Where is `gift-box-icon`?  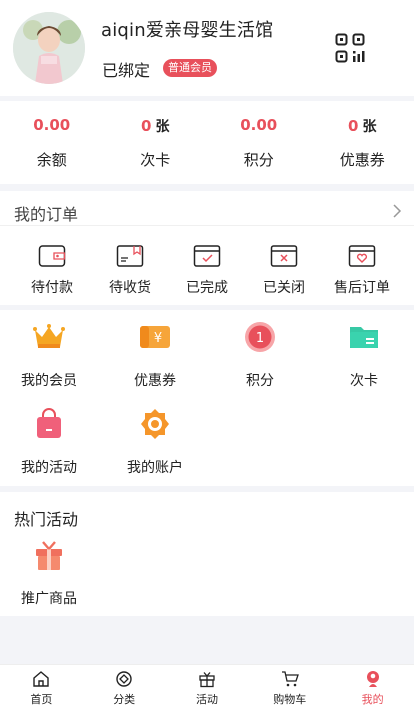
gift-box-icon is located at coordinates (49, 555).